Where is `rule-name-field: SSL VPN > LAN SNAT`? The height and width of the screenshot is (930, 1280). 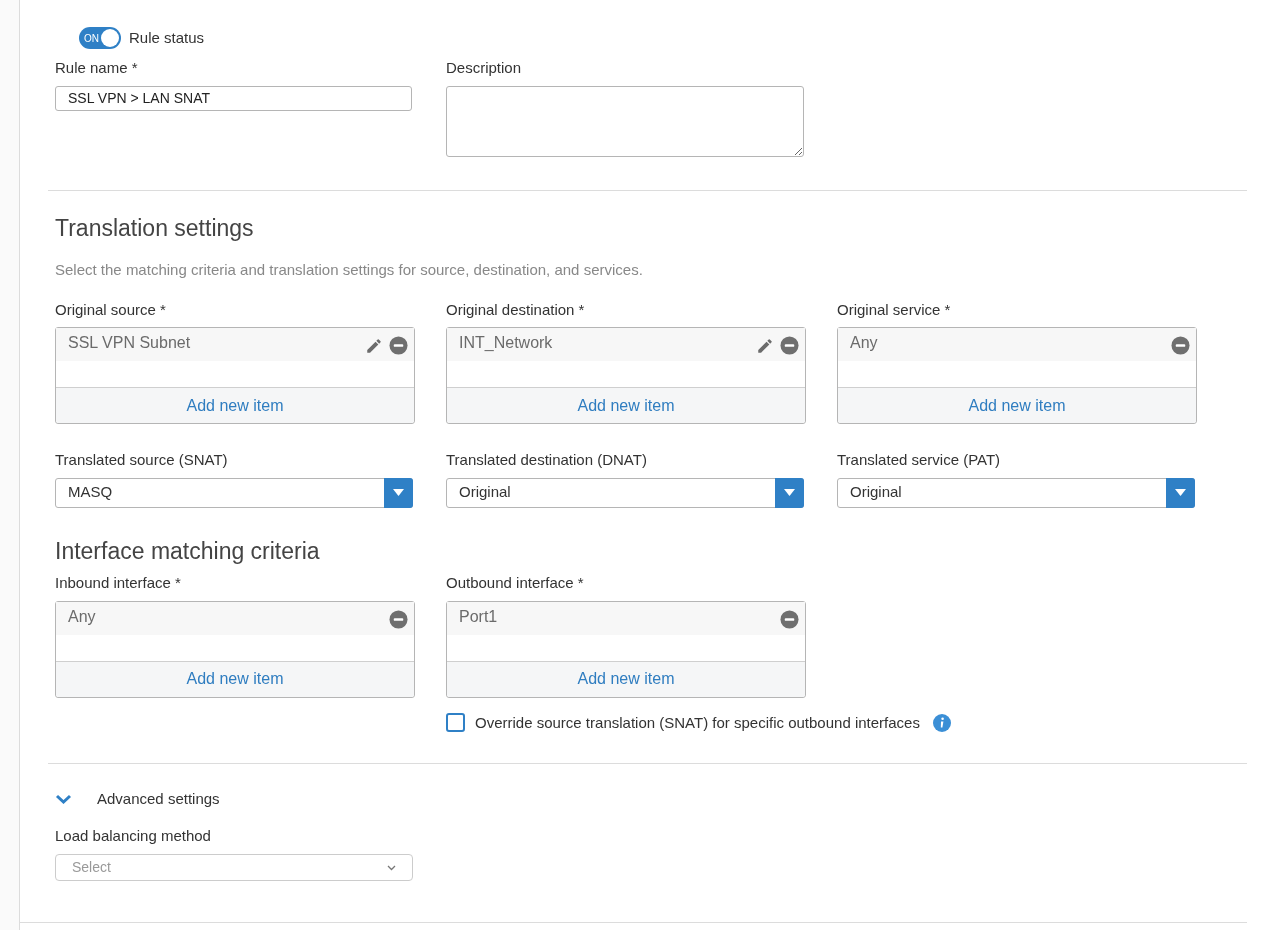 rule-name-field: SSL VPN > LAN SNAT is located at coordinates (233, 98).